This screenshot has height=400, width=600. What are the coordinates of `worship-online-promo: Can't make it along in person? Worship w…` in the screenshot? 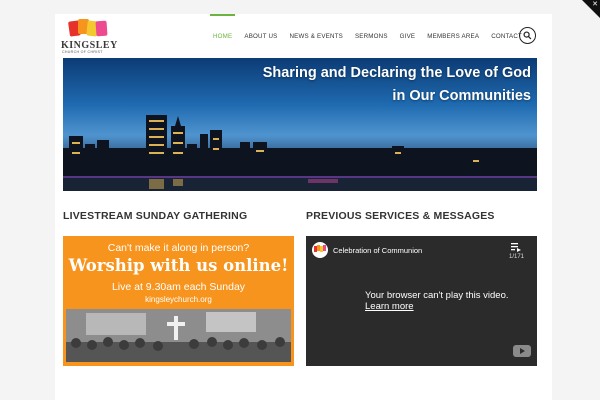 It's located at (178, 301).